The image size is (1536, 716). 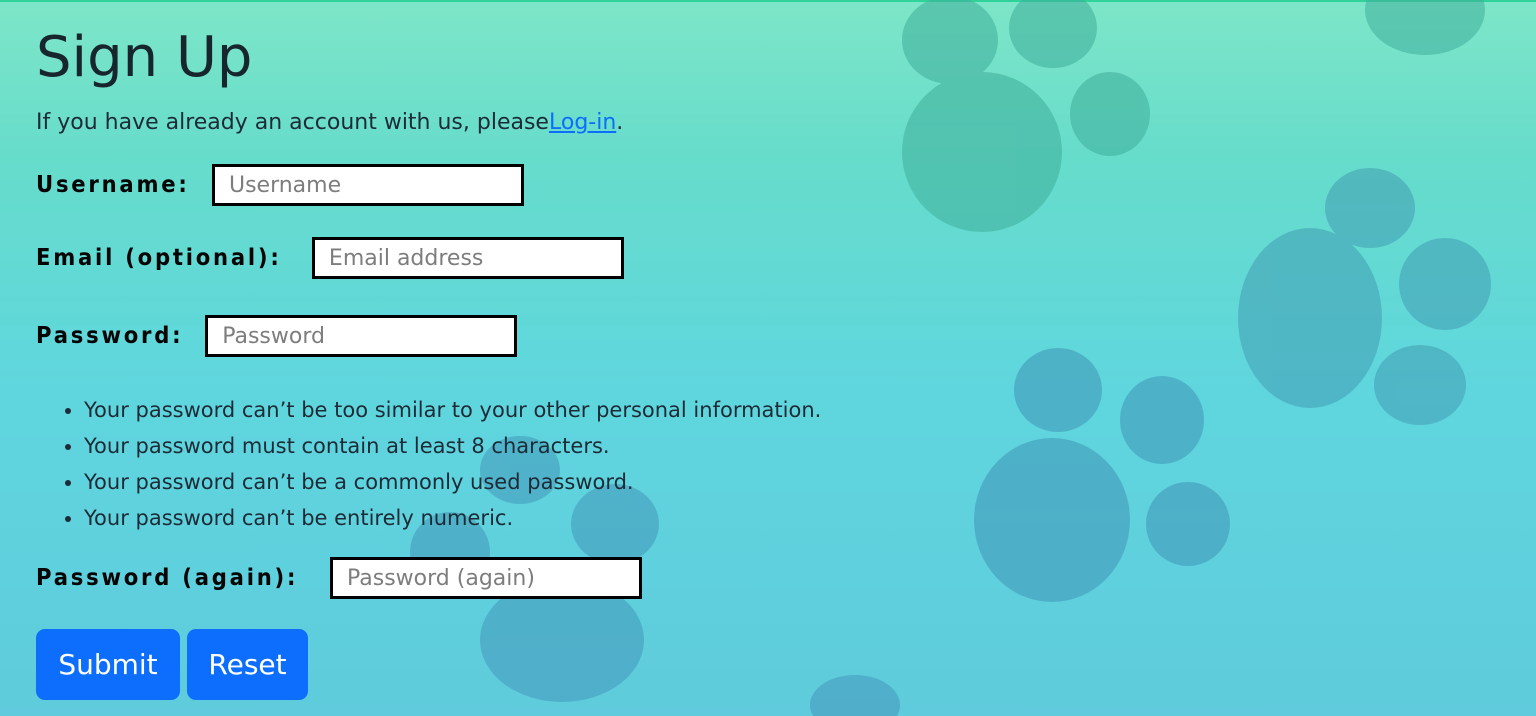 I want to click on email-row: Email (optional):, so click(x=330, y=258).